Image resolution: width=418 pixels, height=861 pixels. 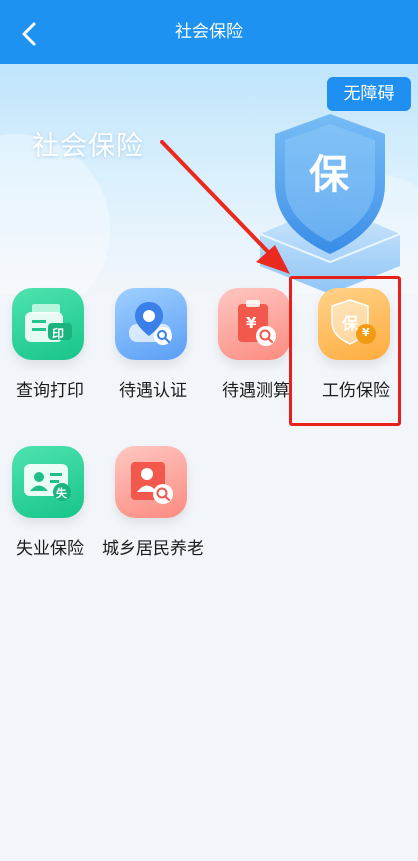 I want to click on highlight-box, so click(x=345, y=351).